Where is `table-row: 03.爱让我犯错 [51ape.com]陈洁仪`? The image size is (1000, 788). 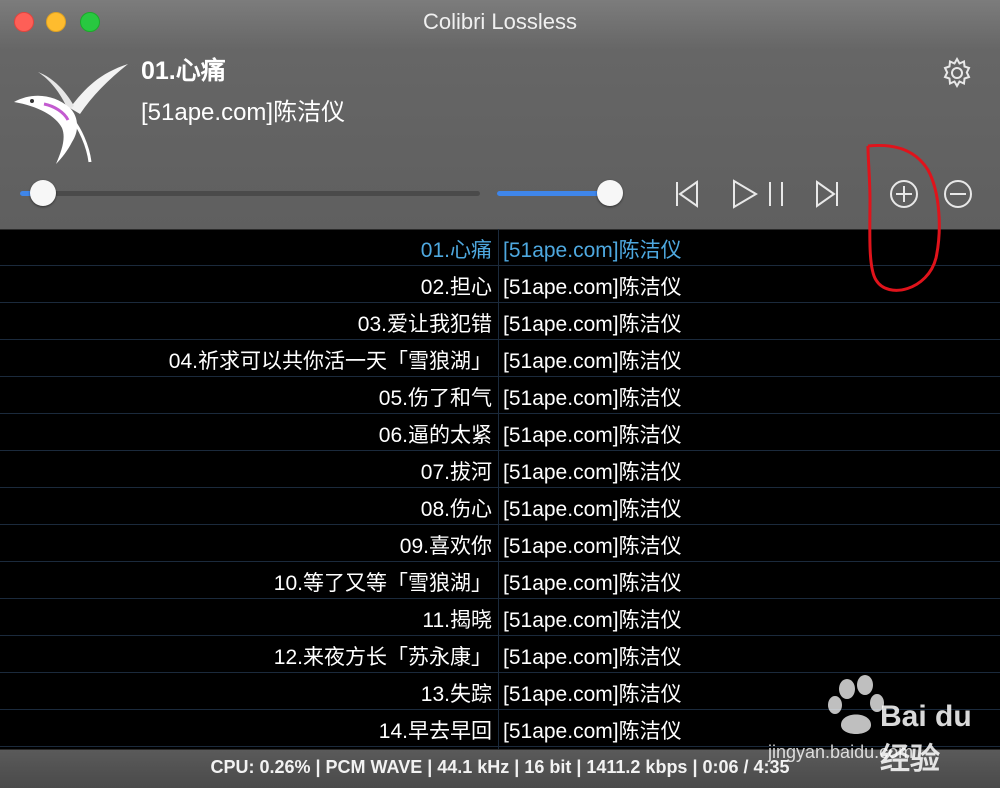
table-row: 03.爱让我犯错 [51ape.com]陈洁仪 is located at coordinates (500, 321).